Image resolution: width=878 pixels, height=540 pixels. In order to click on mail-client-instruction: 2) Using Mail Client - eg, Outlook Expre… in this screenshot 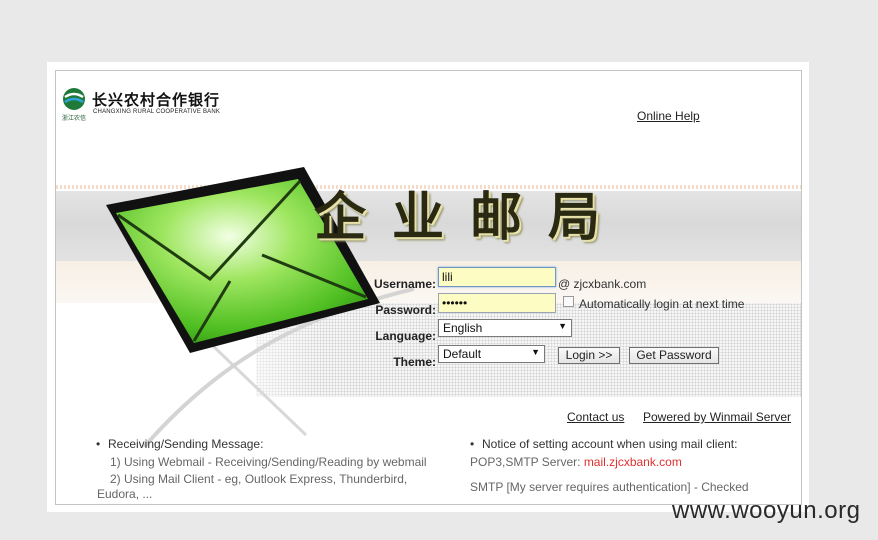, I will do `click(259, 479)`.